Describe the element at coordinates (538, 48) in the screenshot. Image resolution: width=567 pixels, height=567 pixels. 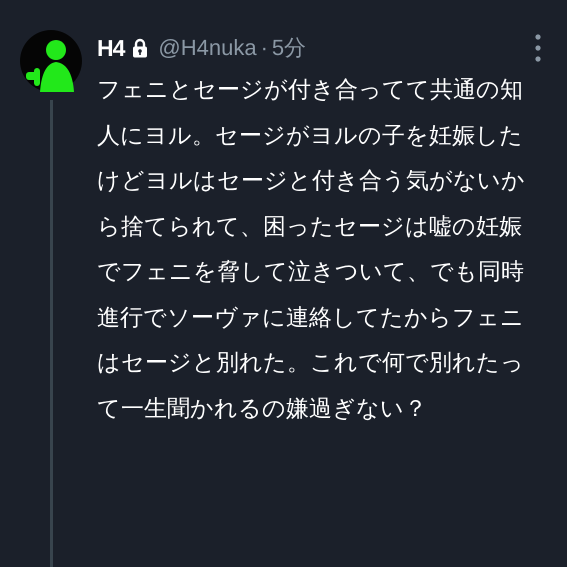
I see `more-options-icon` at that location.